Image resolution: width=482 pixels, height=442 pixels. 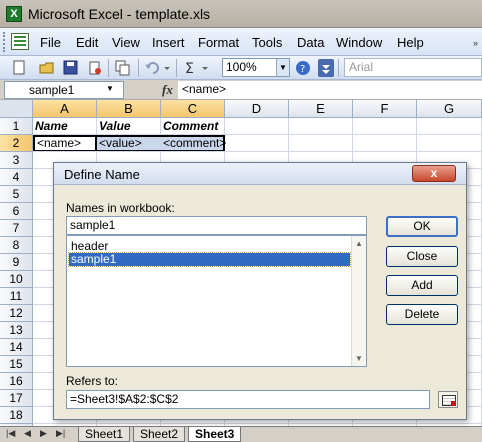 What do you see at coordinates (410, 42) in the screenshot?
I see `menu-help: Help` at bounding box center [410, 42].